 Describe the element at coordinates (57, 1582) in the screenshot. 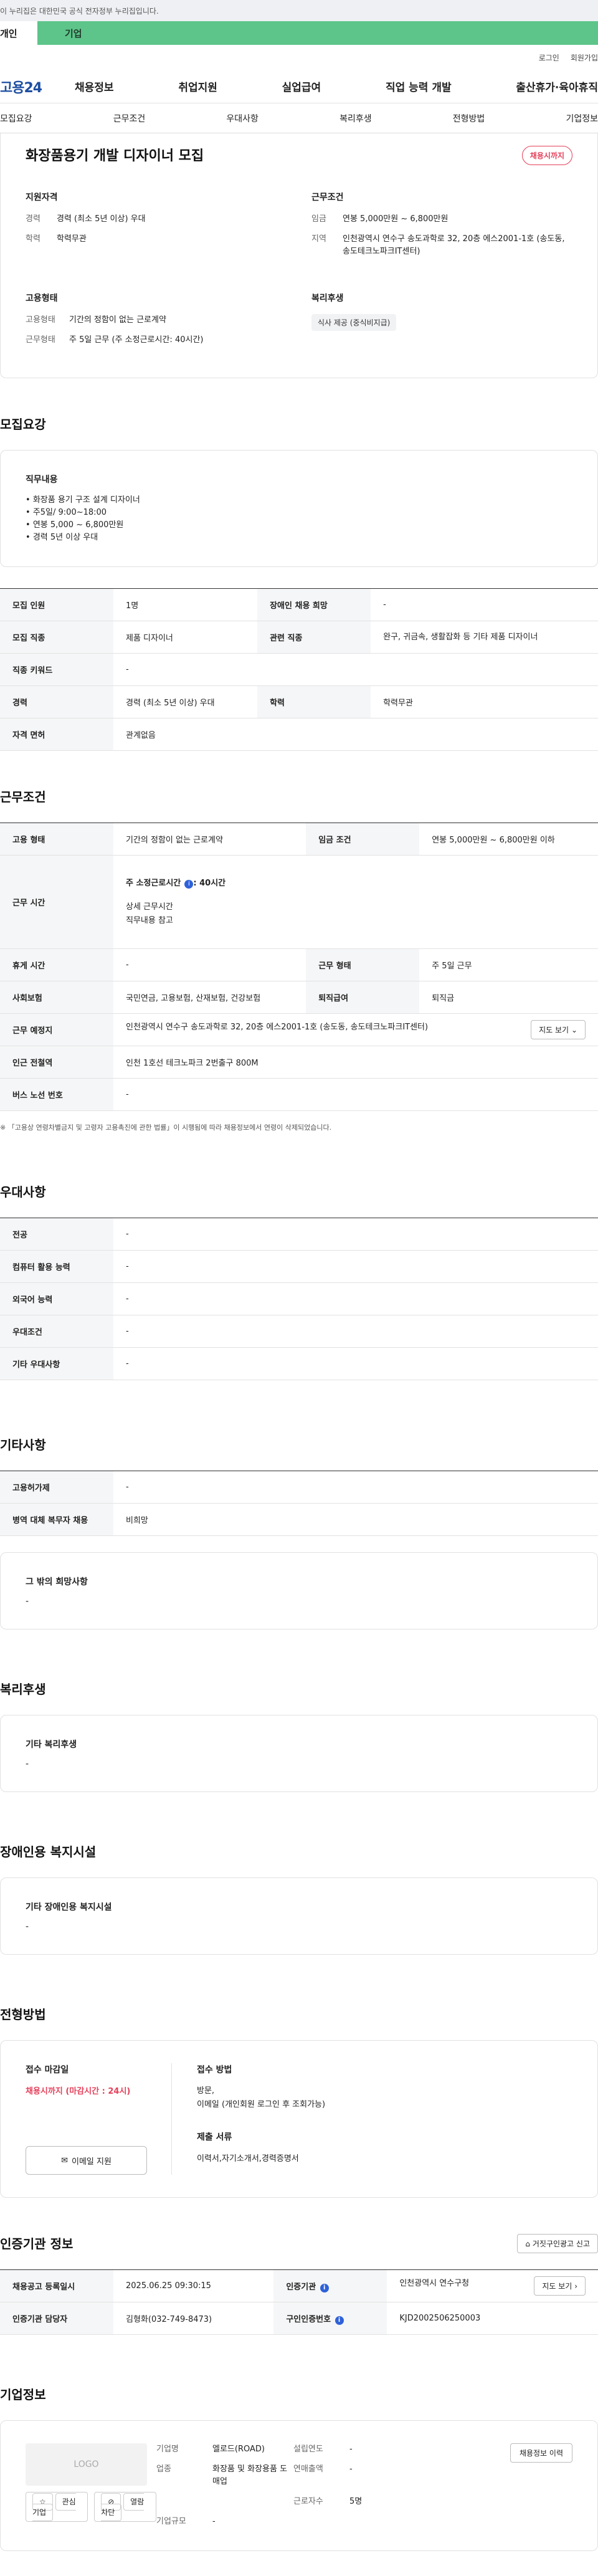

I see `other-wishes-heading: 그 밖의 희망사항` at that location.